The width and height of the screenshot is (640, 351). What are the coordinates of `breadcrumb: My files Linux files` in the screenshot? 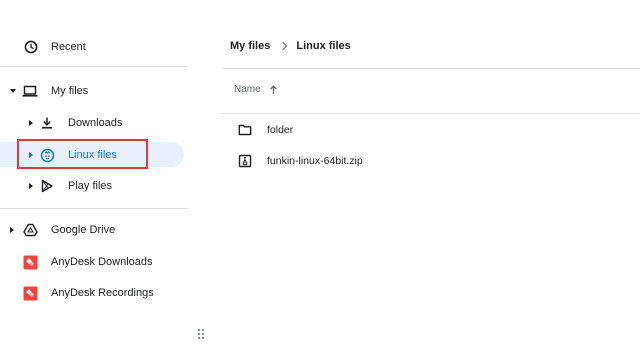 It's located at (290, 46).